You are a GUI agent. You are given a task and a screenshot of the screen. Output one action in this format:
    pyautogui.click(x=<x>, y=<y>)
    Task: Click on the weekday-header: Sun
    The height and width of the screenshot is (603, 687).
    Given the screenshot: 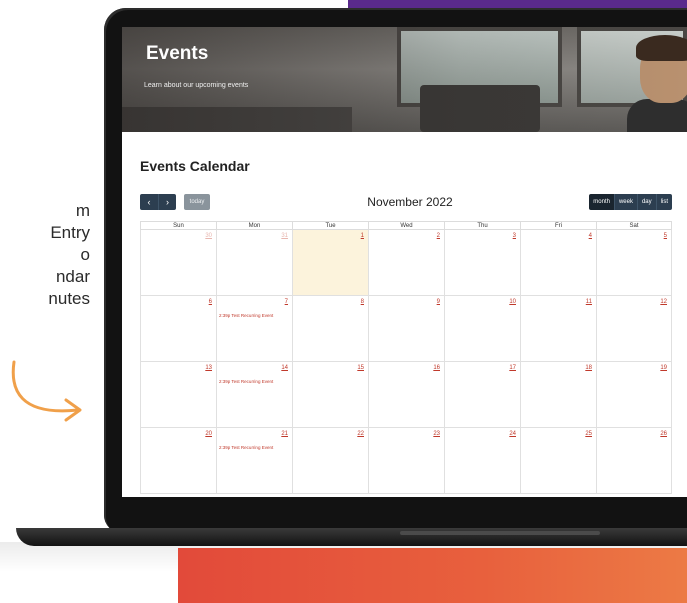 What is the action you would take?
    pyautogui.click(x=178, y=225)
    